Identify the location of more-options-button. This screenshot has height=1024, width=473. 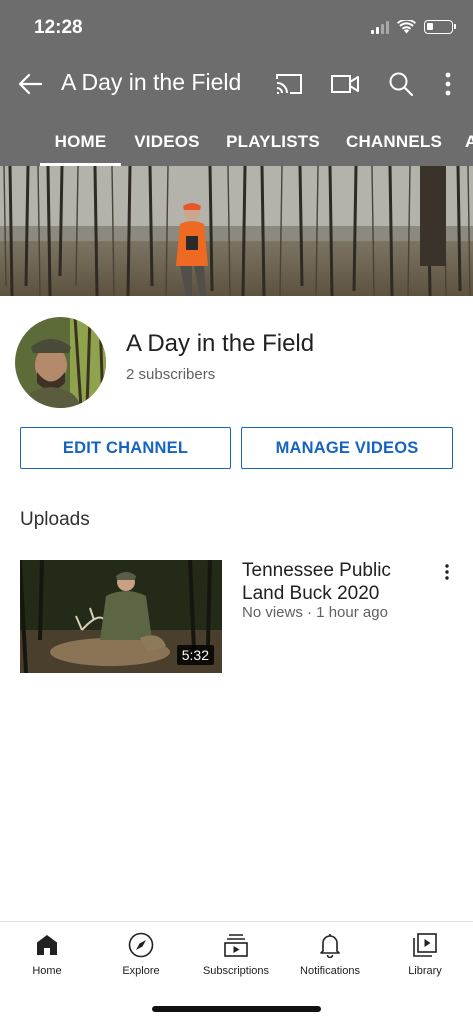
(448, 84).